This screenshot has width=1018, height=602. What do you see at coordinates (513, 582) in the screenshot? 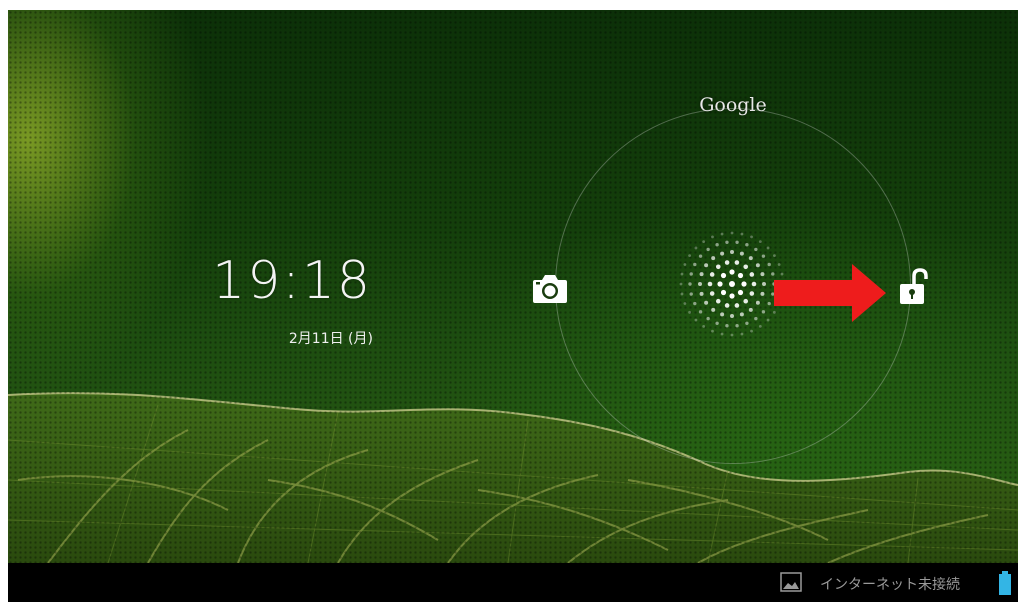
I see `system-bar: インターネット未接続` at bounding box center [513, 582].